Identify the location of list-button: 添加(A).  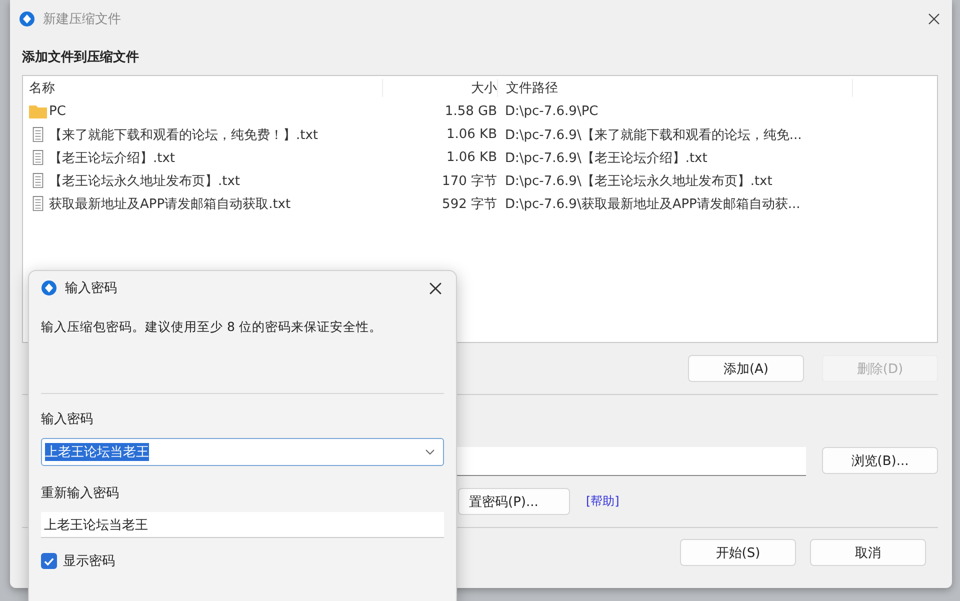
(746, 368).